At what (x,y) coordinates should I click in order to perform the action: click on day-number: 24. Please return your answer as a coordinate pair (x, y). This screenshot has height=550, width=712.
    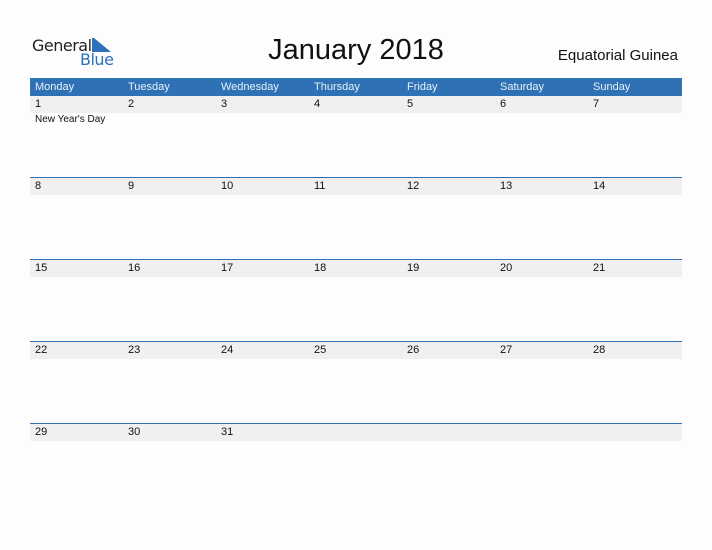
    Looking at the image, I should click on (227, 350).